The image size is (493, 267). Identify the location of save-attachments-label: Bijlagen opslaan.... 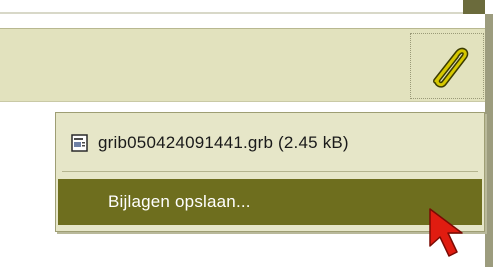
(179, 201).